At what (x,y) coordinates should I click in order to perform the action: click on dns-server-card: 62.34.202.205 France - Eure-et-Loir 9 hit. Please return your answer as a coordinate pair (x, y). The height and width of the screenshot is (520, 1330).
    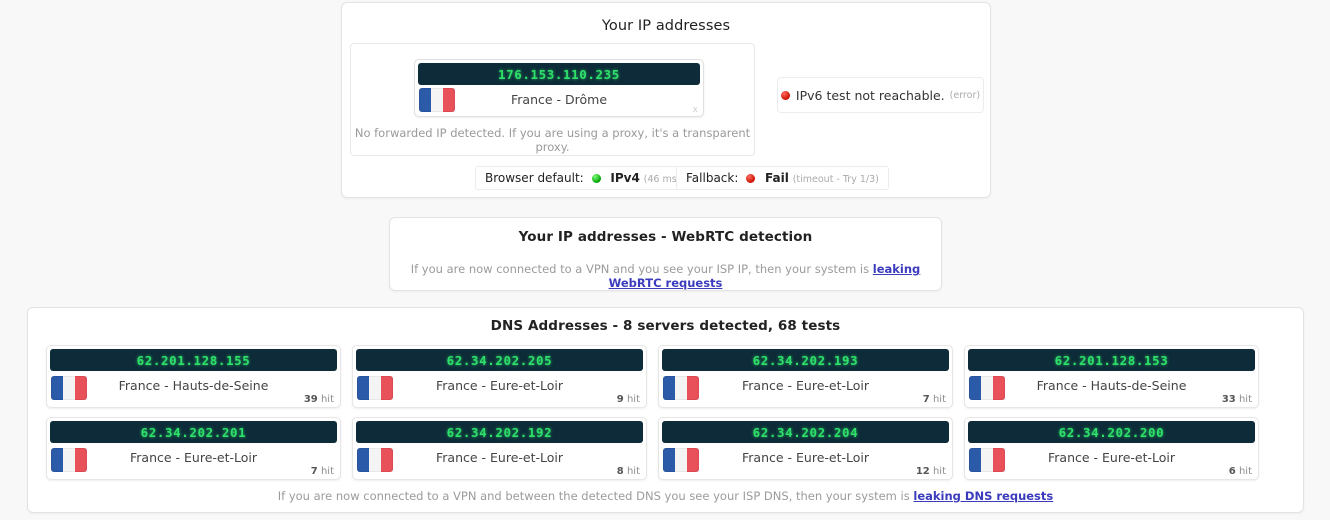
    Looking at the image, I should click on (499, 376).